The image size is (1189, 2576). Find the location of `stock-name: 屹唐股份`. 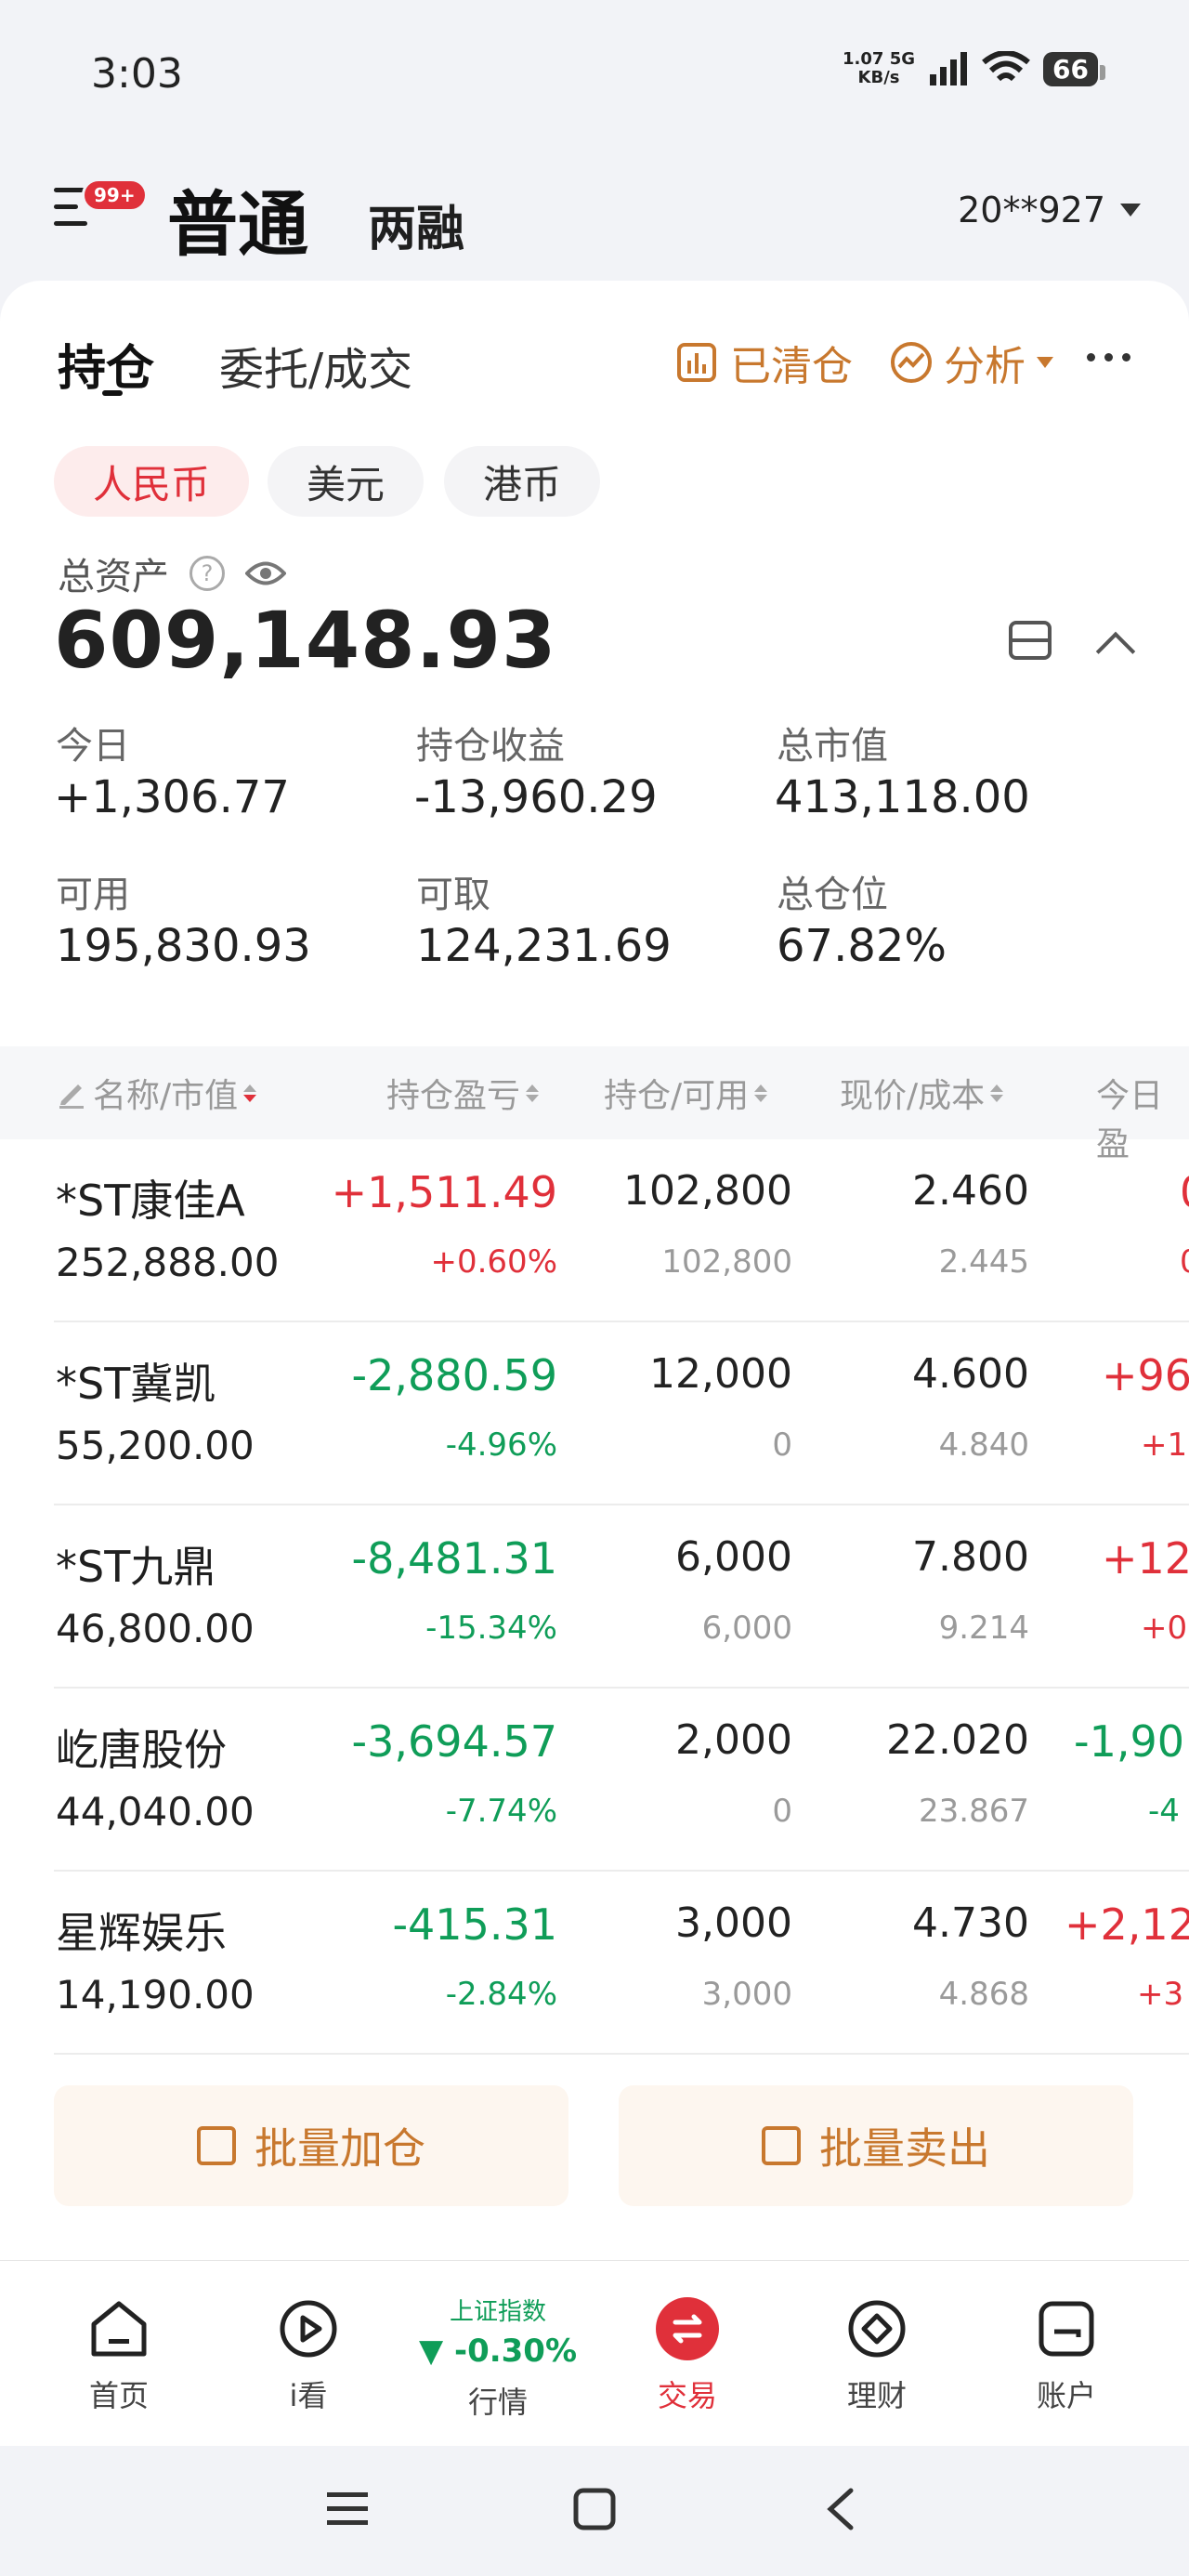

stock-name: 屹唐股份 is located at coordinates (141, 1750).